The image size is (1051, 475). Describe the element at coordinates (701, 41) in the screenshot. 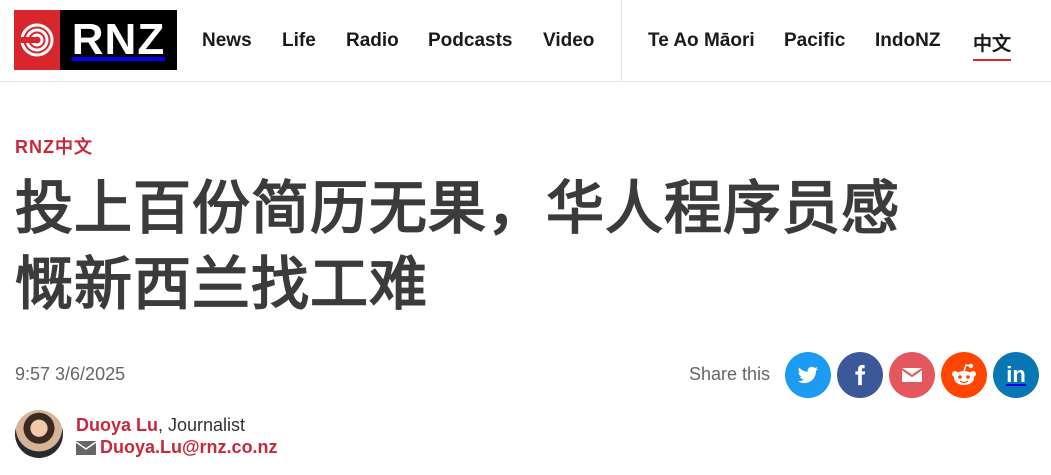

I see `nav-te-ao-maori: Te Ao Māori` at that location.